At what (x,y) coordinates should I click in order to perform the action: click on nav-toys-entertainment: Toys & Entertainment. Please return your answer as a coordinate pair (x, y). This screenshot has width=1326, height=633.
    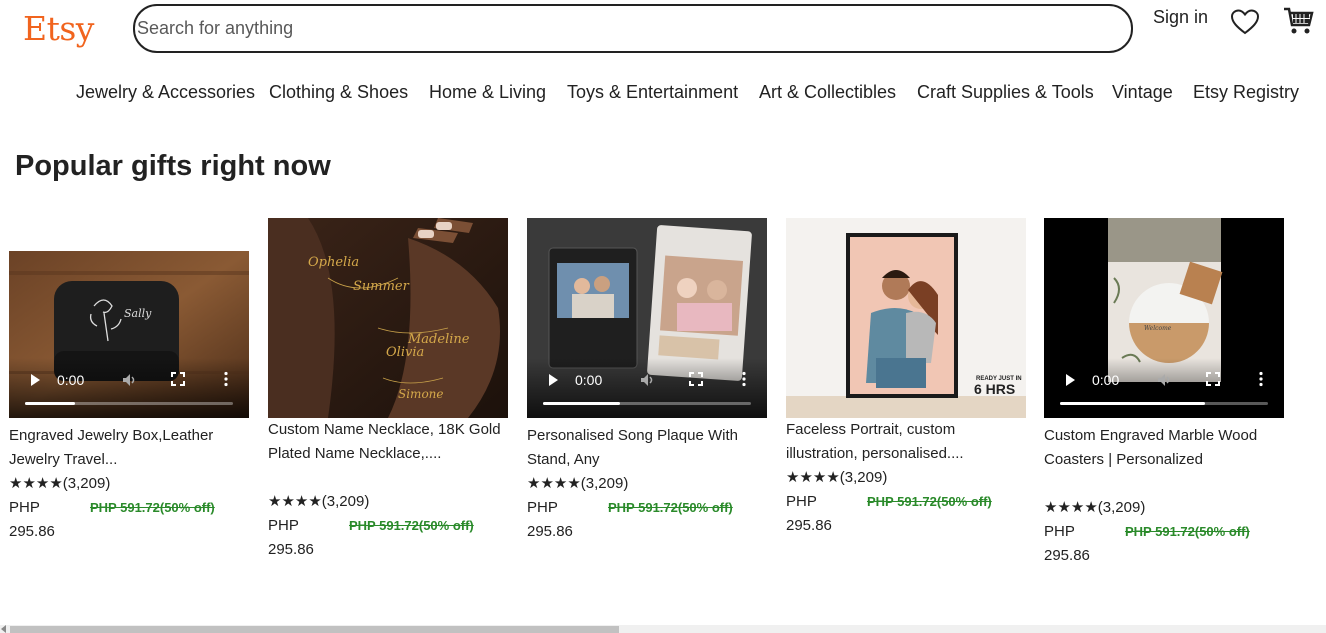
    Looking at the image, I should click on (652, 92).